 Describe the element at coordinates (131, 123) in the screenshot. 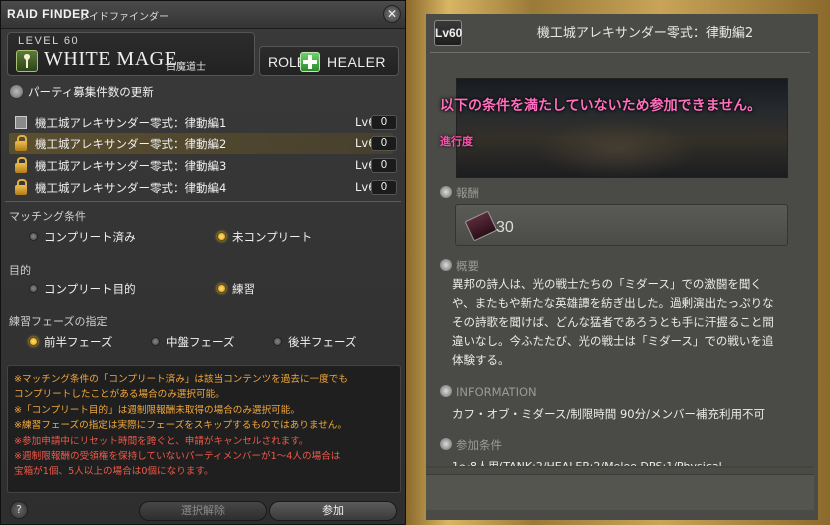

I see `duty-name: 機工城アレキサンダー零式：律動編1` at that location.